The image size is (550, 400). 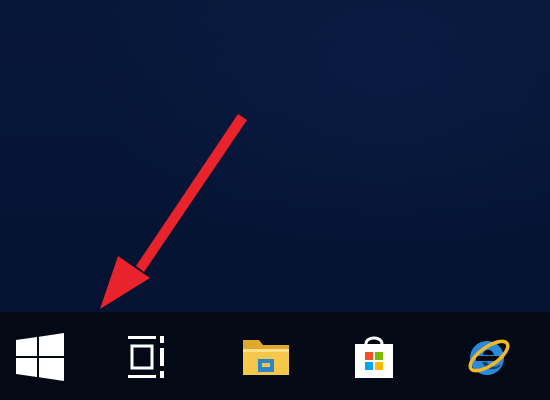 I want to click on microsoft-store-button, so click(x=374, y=357).